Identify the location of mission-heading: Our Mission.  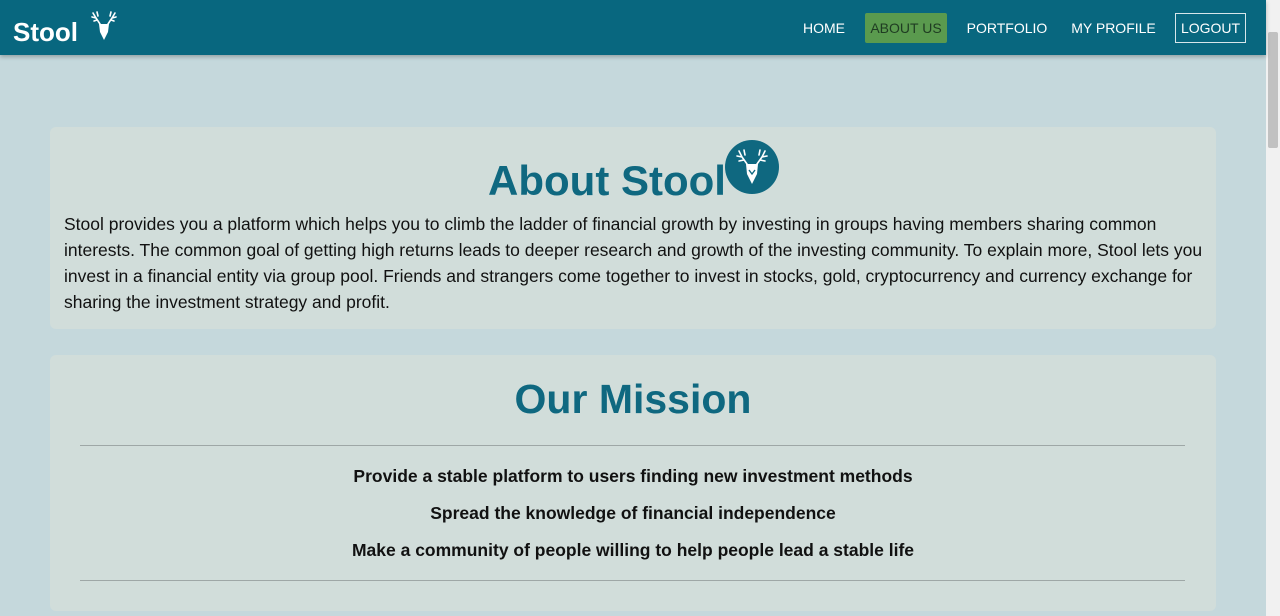
(633, 399).